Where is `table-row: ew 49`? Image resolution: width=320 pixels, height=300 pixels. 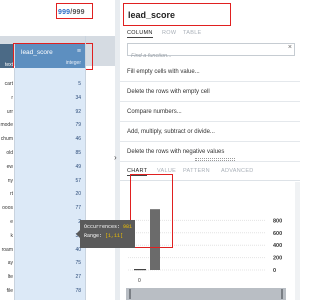 table-row: ew 49 is located at coordinates (42, 167).